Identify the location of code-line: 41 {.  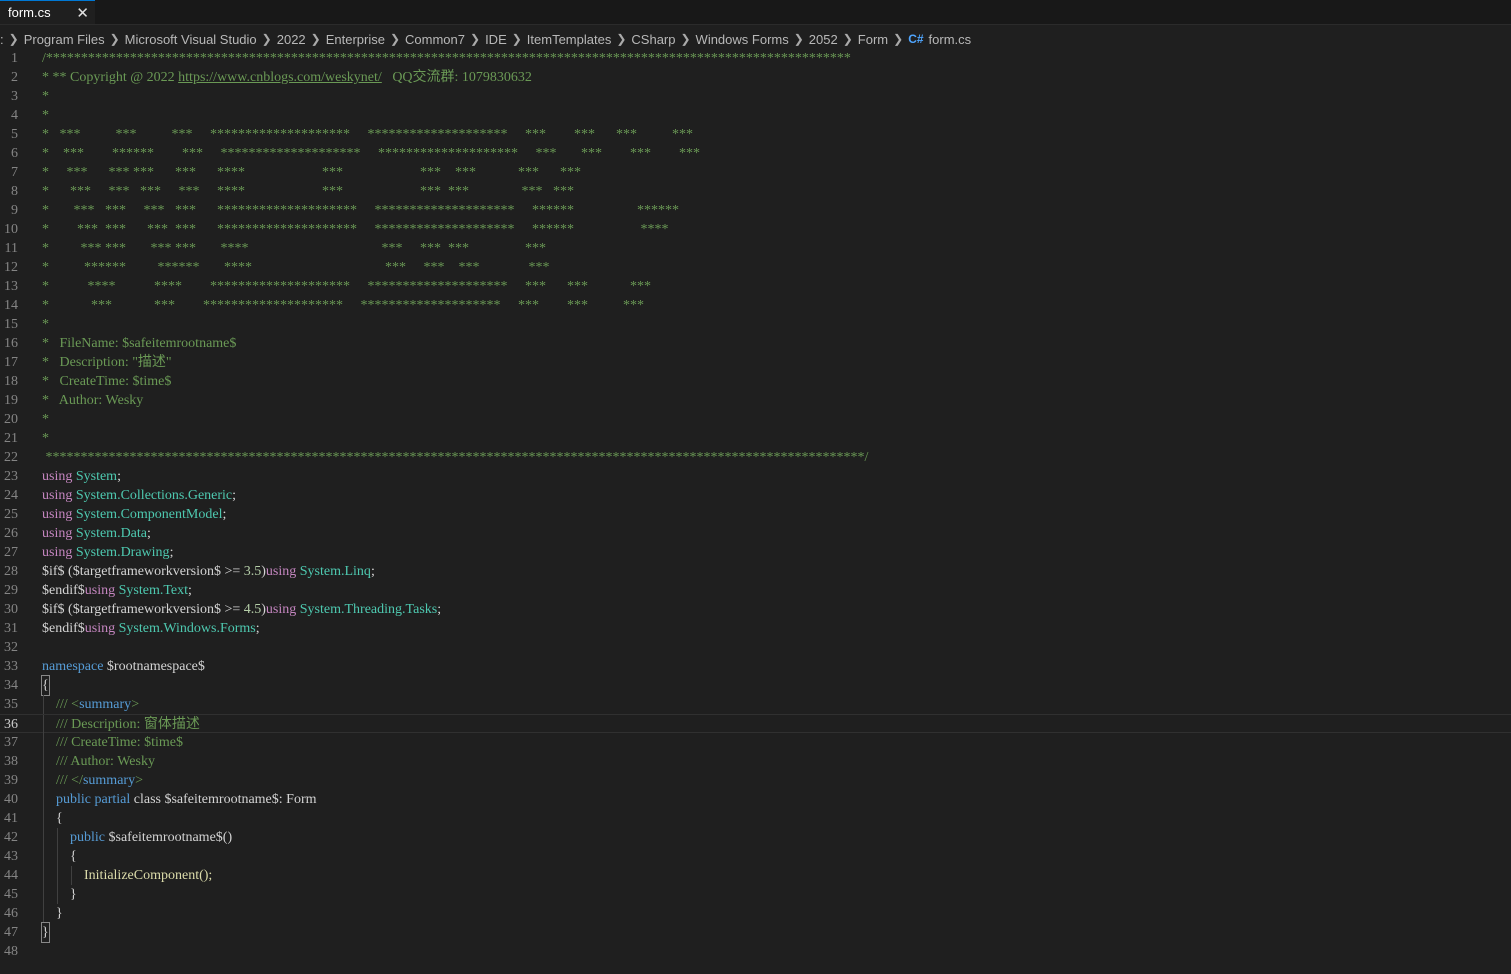
(755, 818).